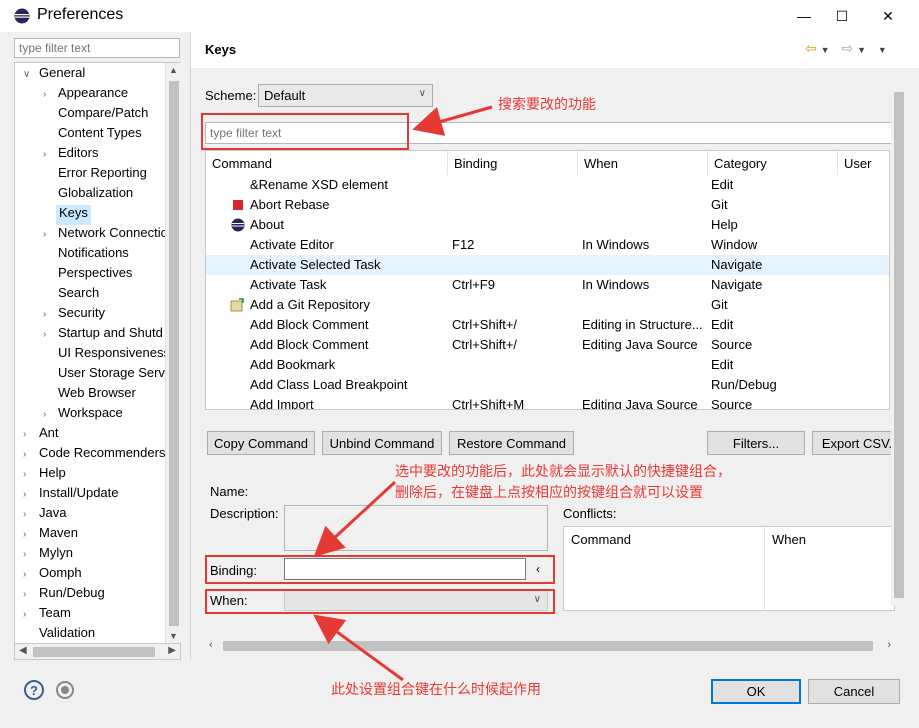 This screenshot has height=728, width=919. I want to click on tree-item-network: Network Connectio, so click(113, 235).